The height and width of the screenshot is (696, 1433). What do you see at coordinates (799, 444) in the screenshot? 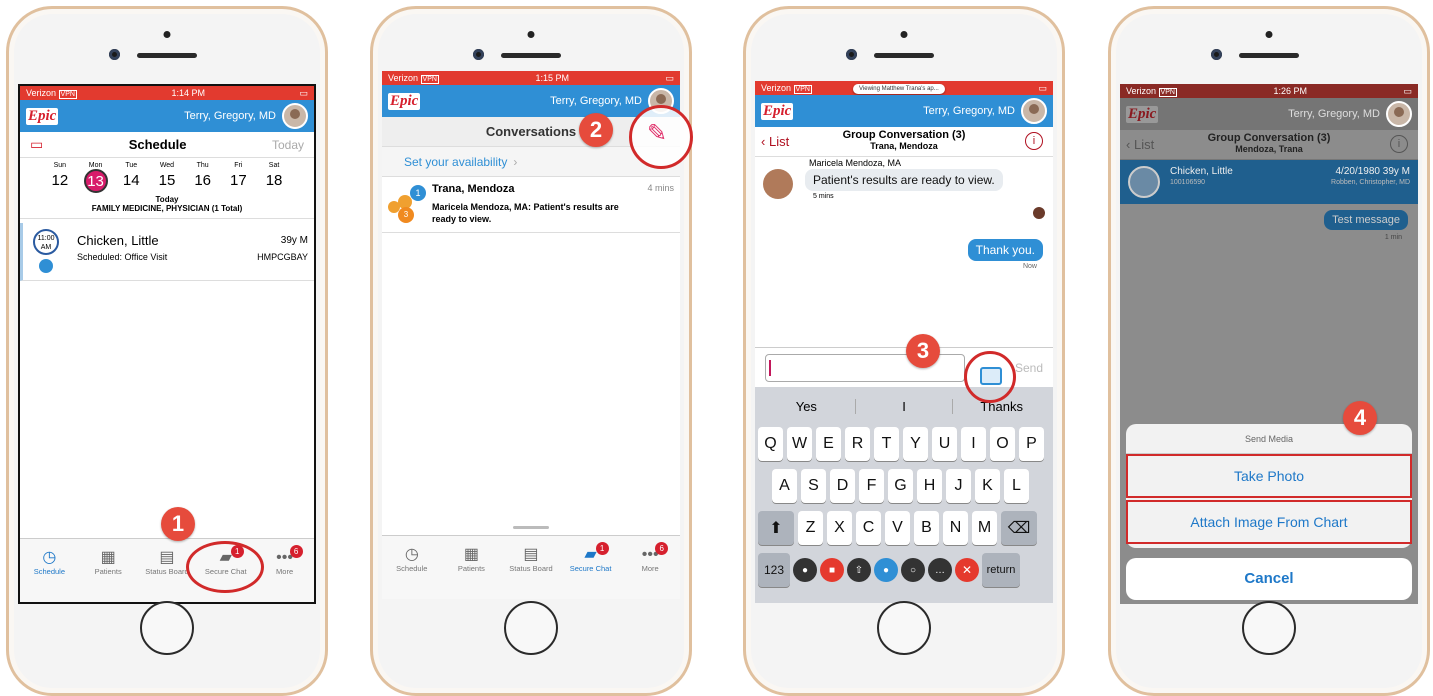
I see `key: W` at bounding box center [799, 444].